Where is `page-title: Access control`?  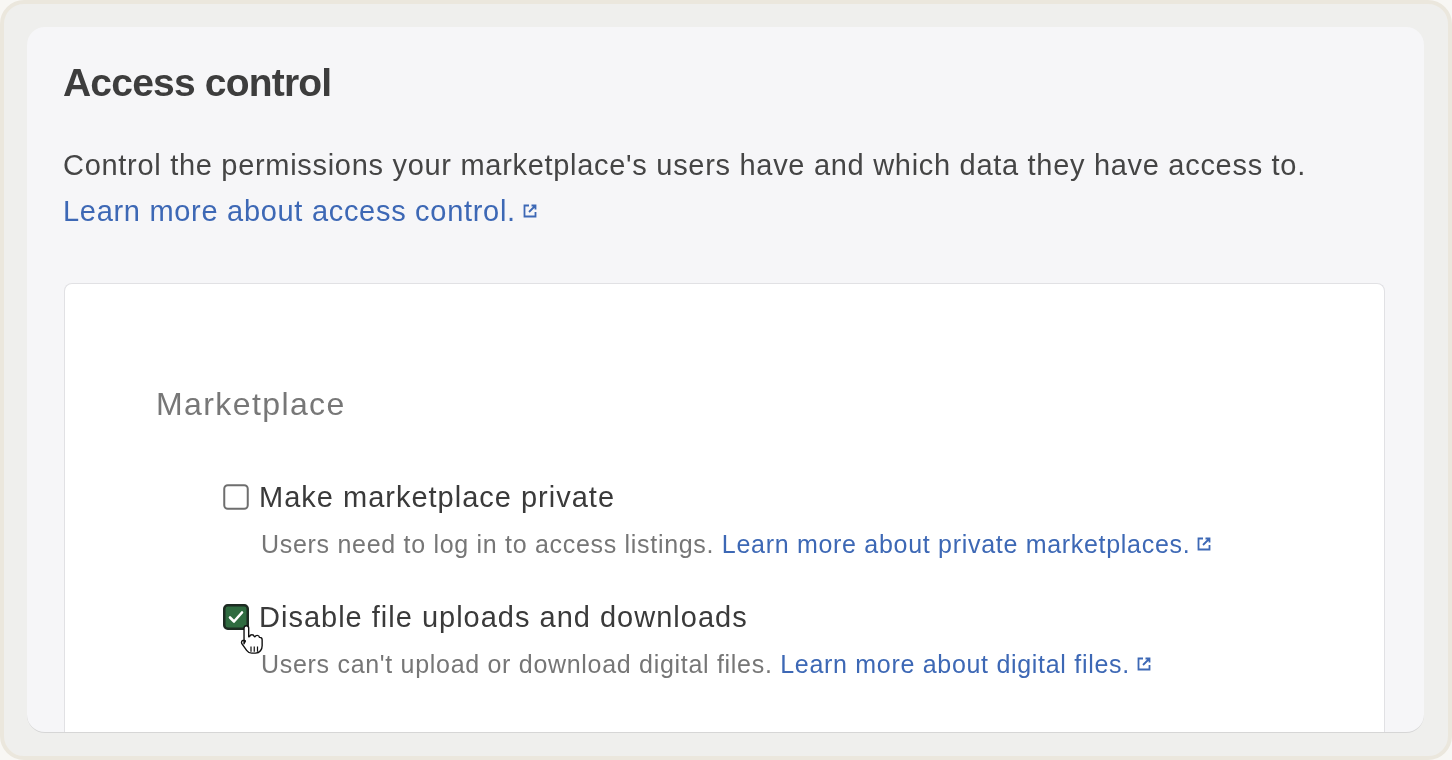
page-title: Access control is located at coordinates (198, 83).